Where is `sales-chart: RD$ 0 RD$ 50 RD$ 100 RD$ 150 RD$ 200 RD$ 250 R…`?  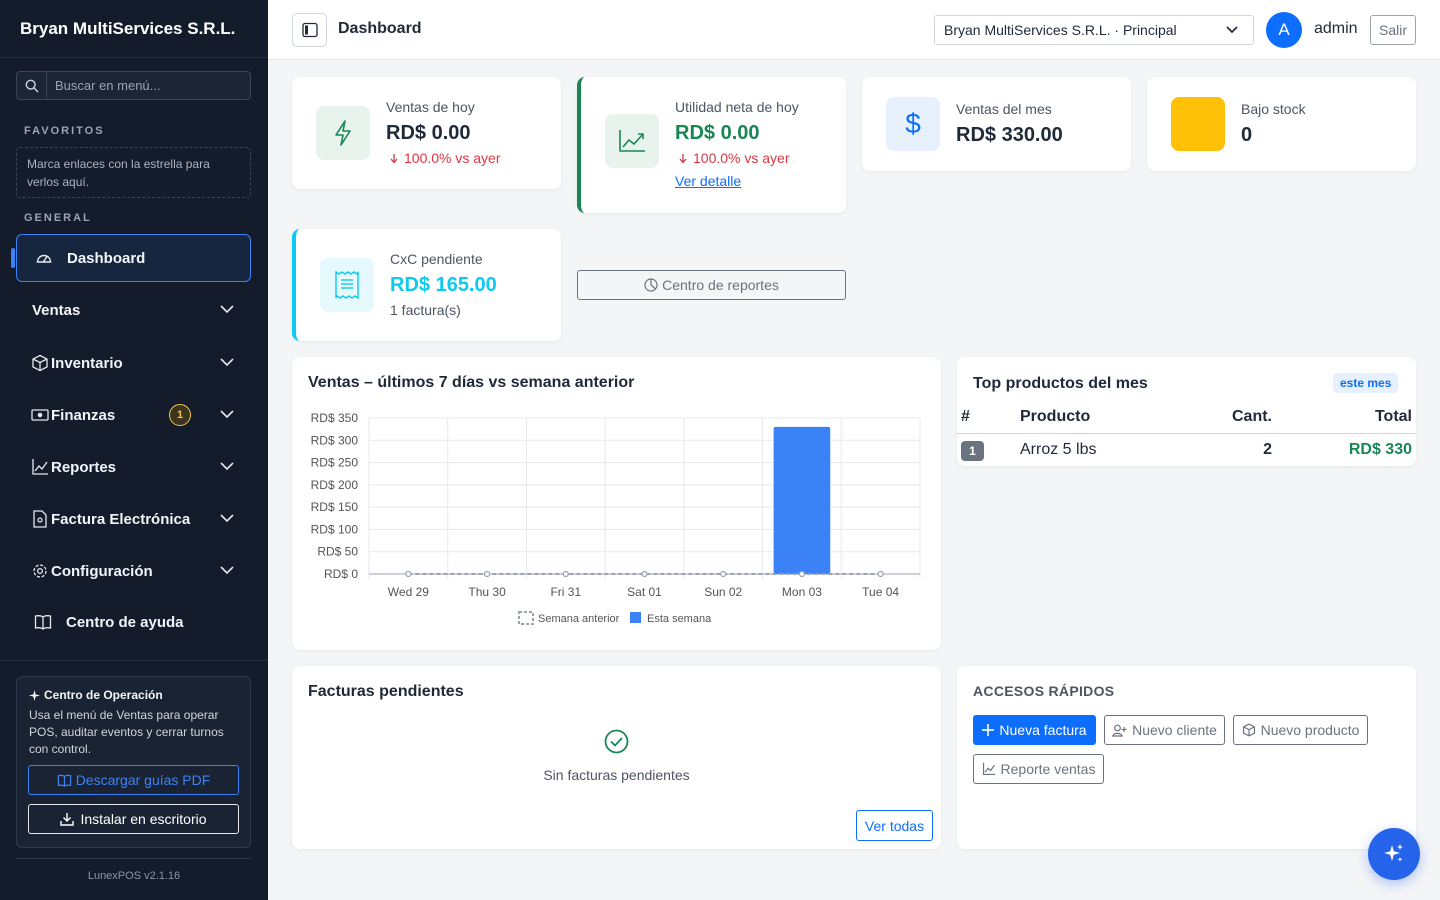 sales-chart: RD$ 0 RD$ 50 RD$ 100 RD$ 150 RD$ 200 RD$ 250 R… is located at coordinates (616, 518).